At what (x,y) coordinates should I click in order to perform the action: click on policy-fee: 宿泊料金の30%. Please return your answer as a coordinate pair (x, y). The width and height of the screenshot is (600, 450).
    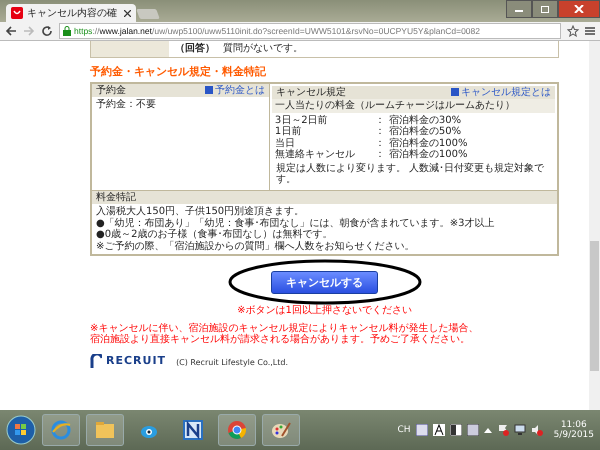
    Looking at the image, I should click on (425, 120).